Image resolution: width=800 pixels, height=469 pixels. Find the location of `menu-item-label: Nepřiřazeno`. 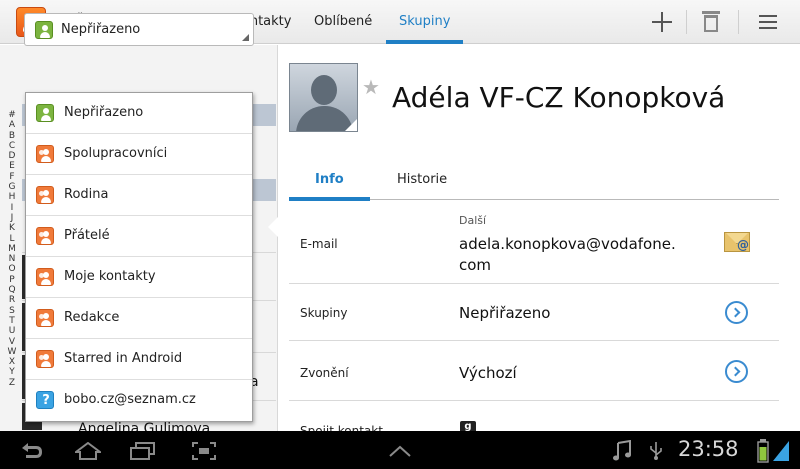

menu-item-label: Nepřiřazeno is located at coordinates (104, 112).